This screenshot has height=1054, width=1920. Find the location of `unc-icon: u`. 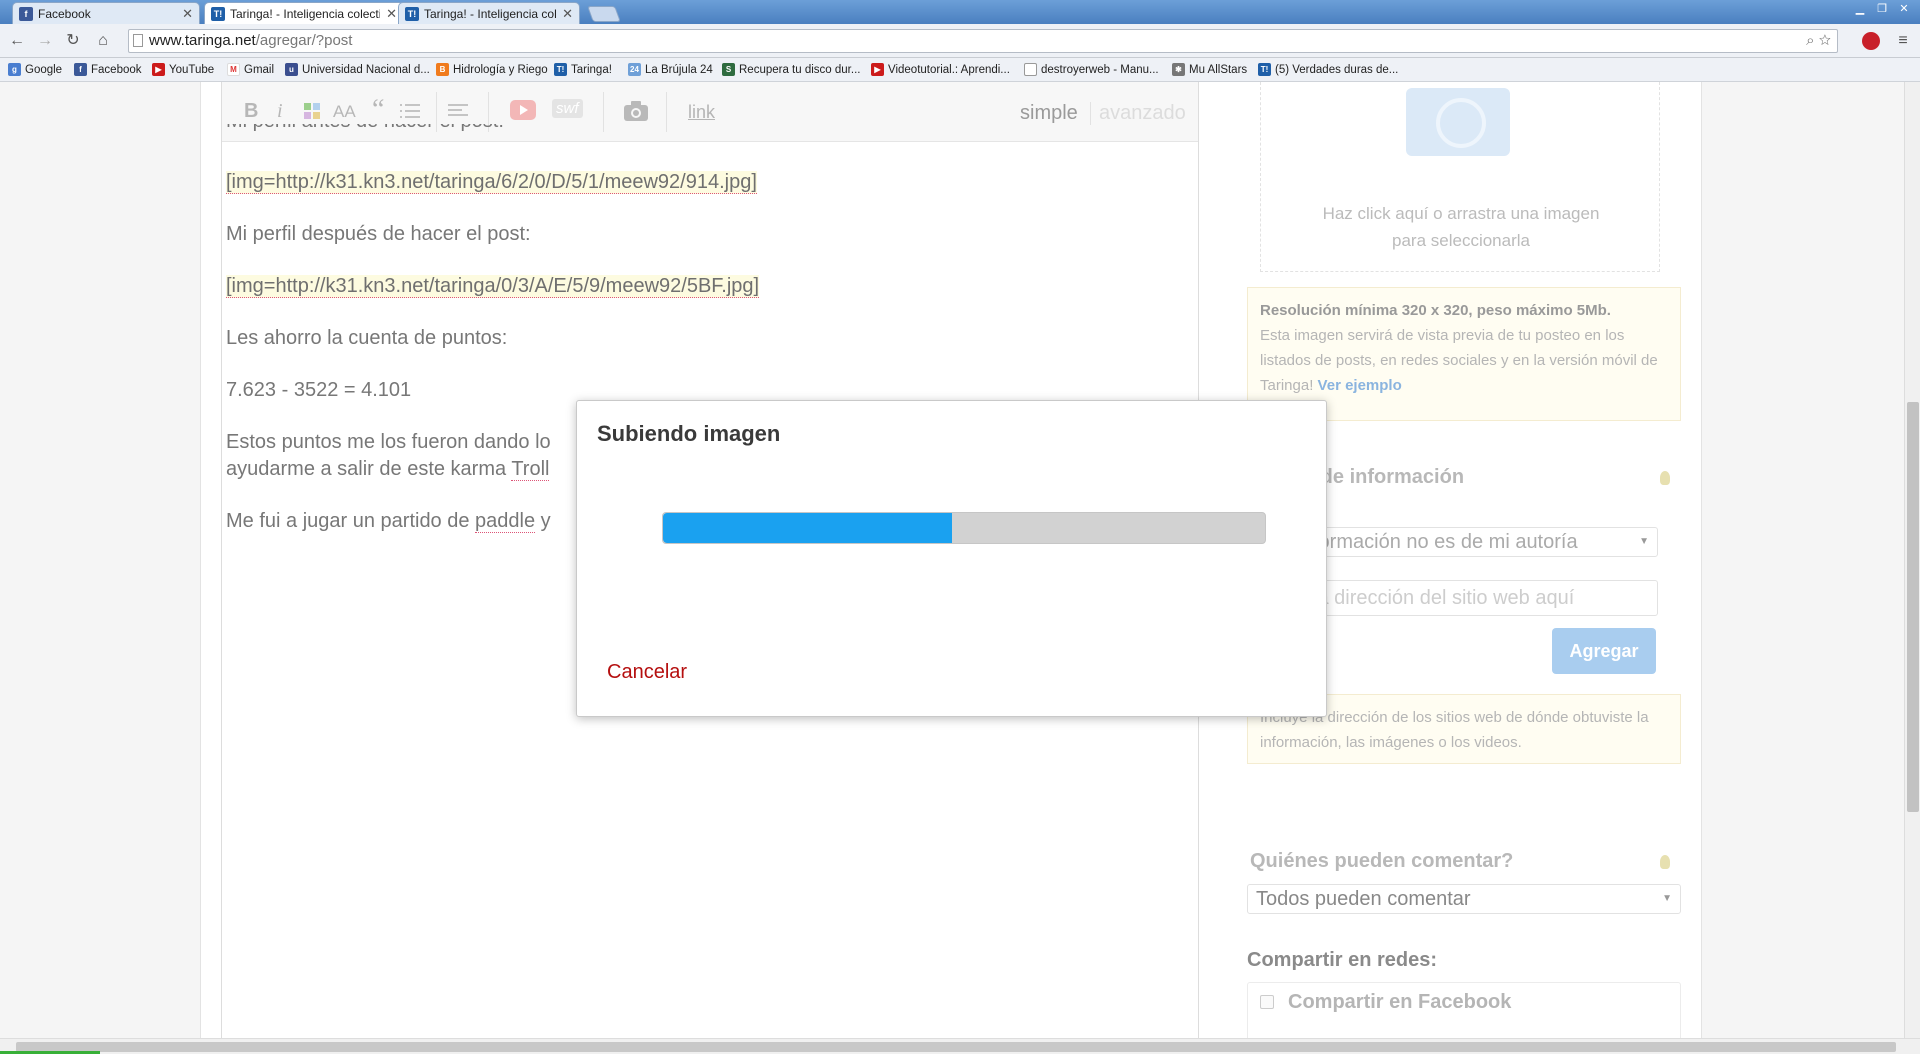

unc-icon: u is located at coordinates (291, 69).